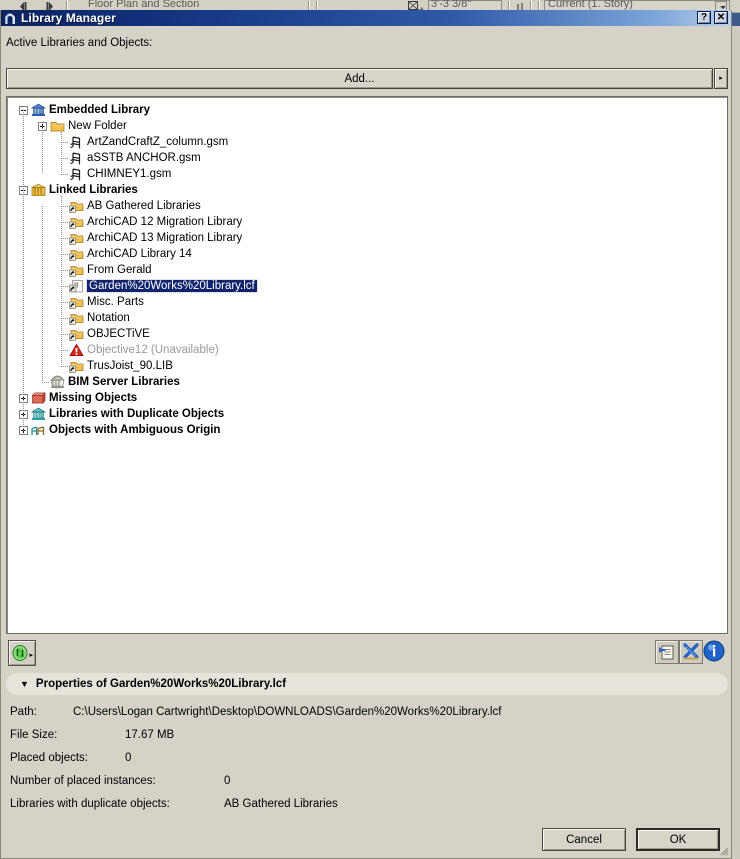 This screenshot has height=859, width=740. I want to click on tree-row: New Folder, so click(367, 126).